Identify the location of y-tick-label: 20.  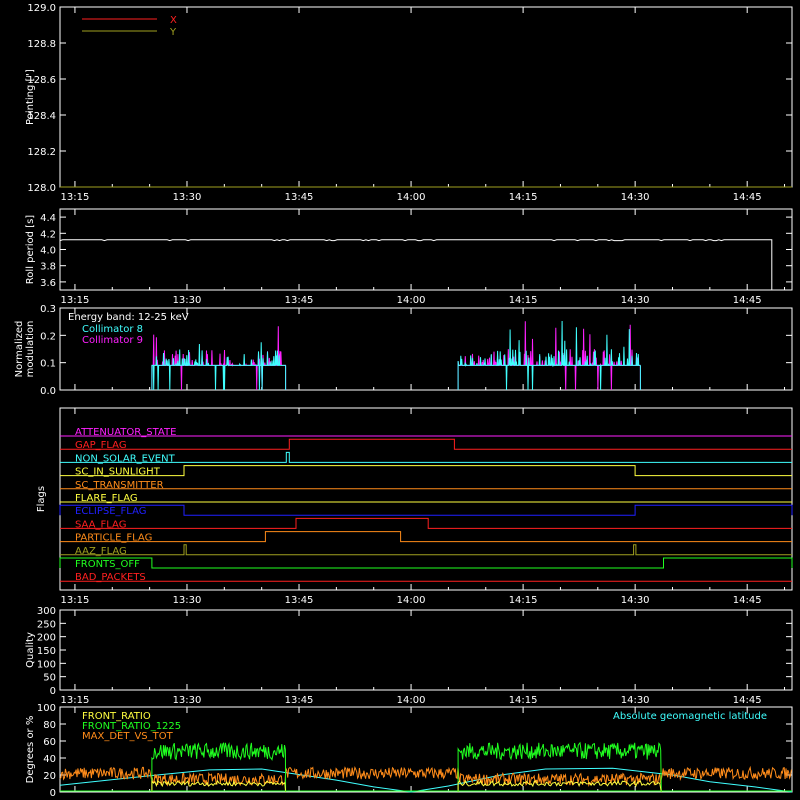
(49, 776).